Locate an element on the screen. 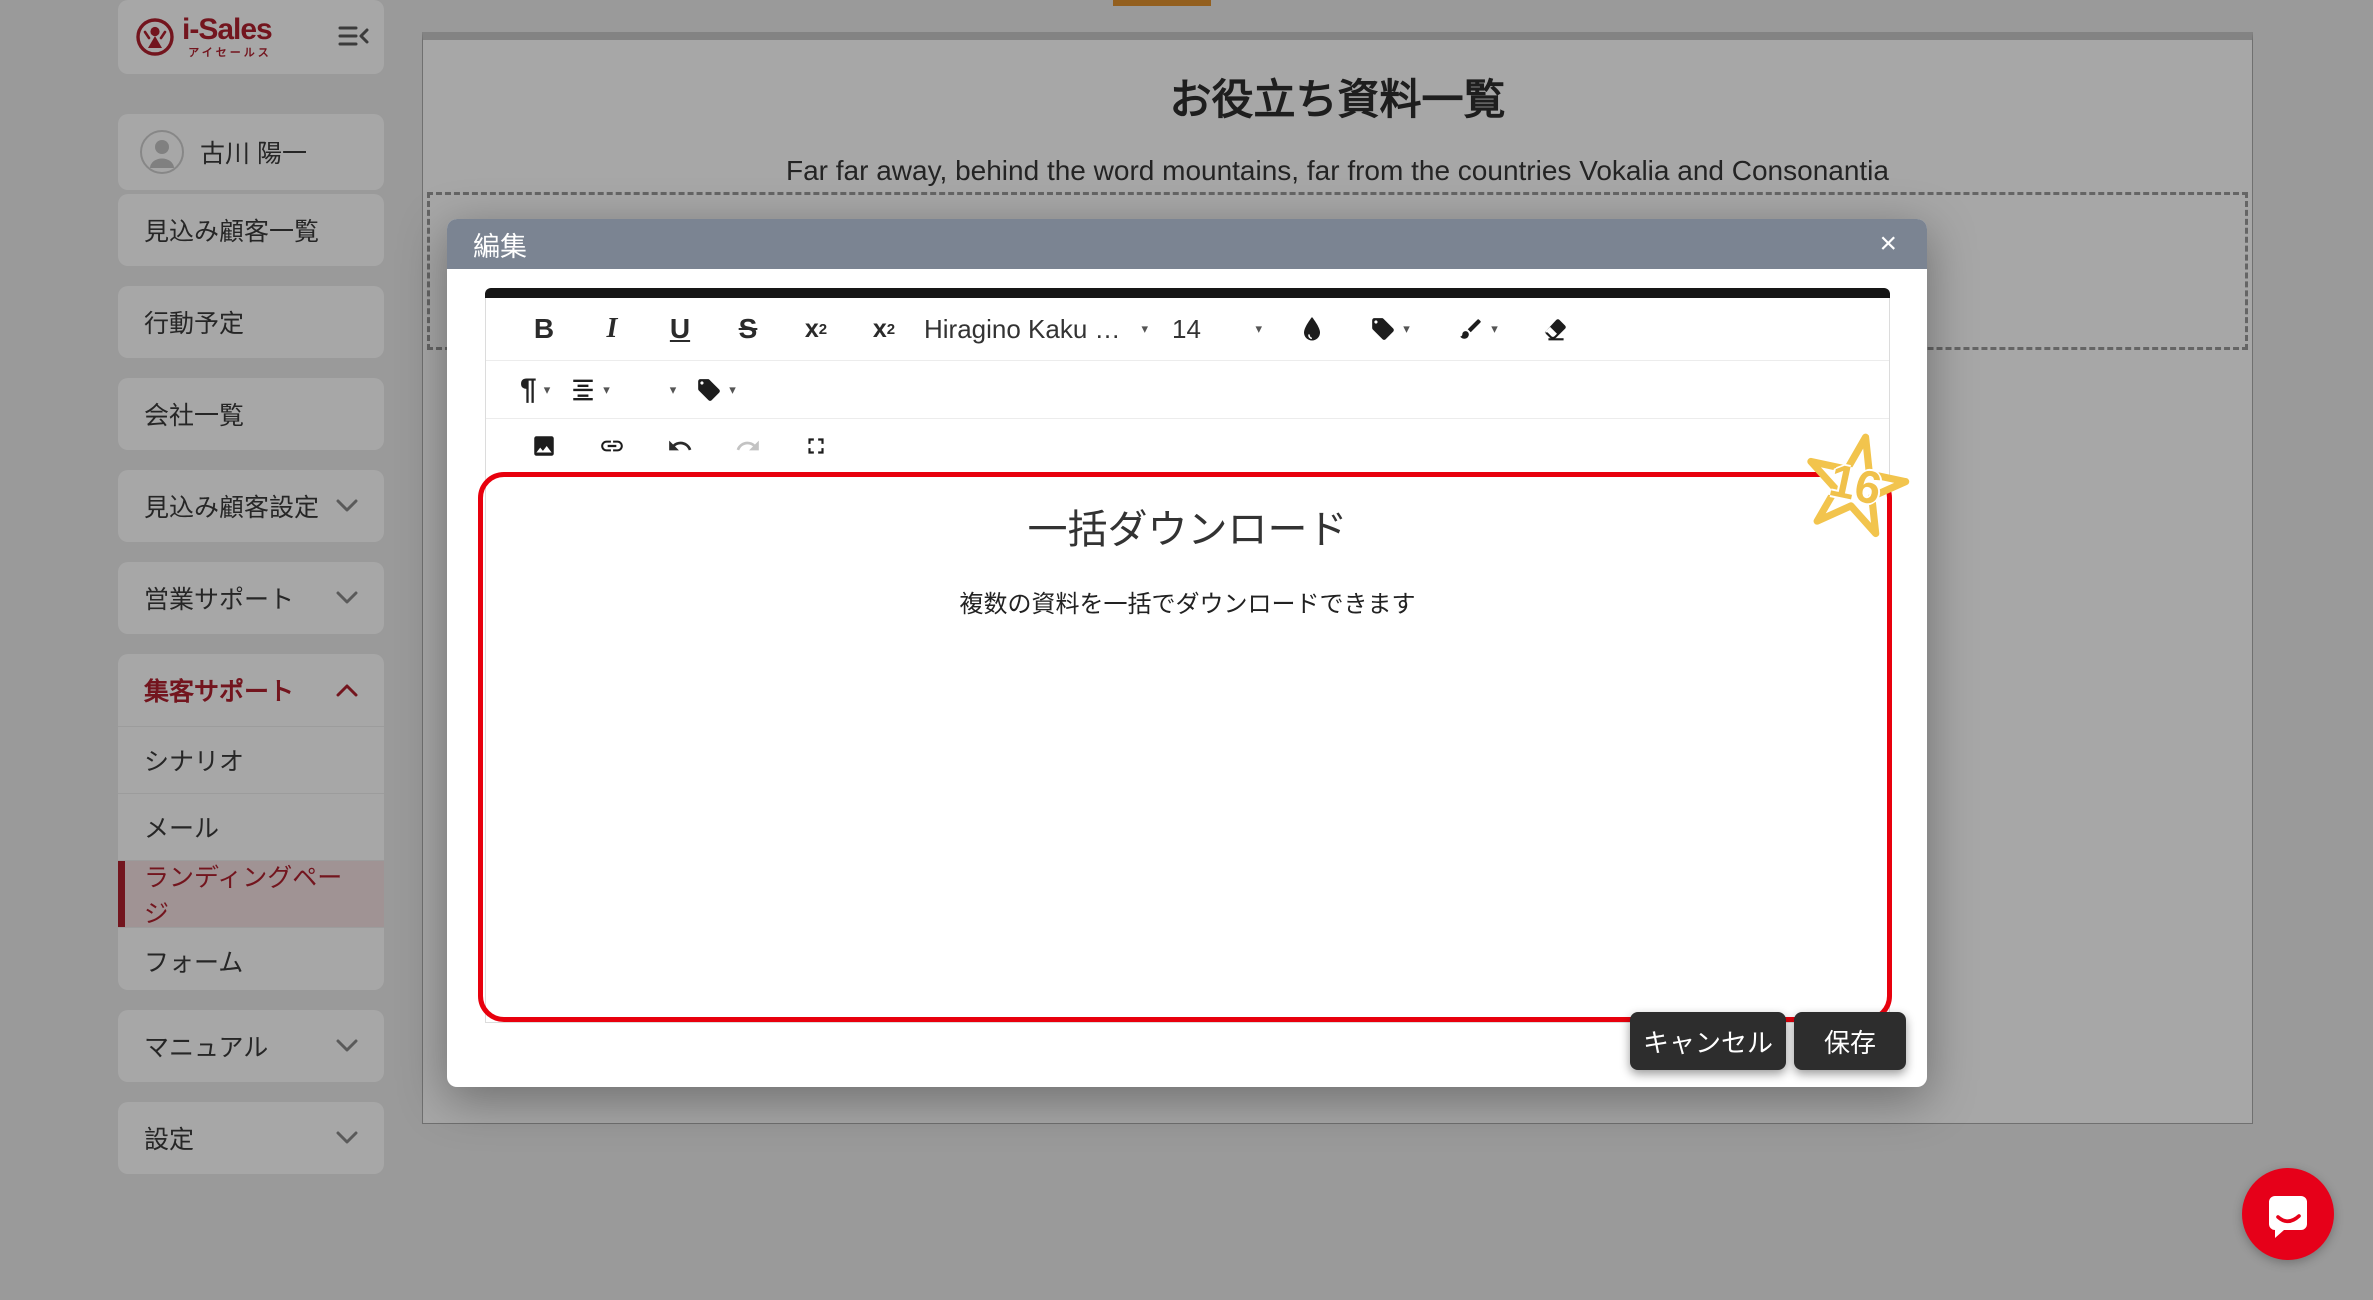 This screenshot has width=2373, height=1300. fullscreen-icon is located at coordinates (816, 445).